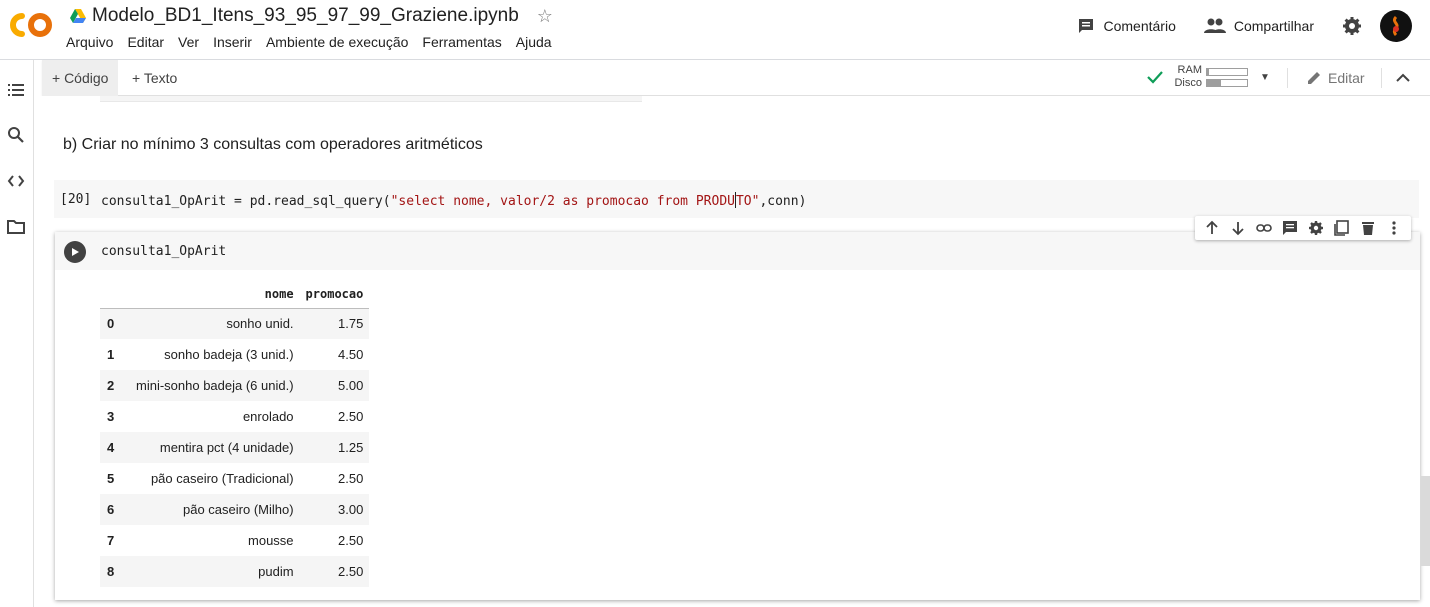 The image size is (1430, 607). Describe the element at coordinates (246, 201) in the screenshot. I see `code-prefix: consulta1_OpArit = pd.read_sql_query(` at that location.